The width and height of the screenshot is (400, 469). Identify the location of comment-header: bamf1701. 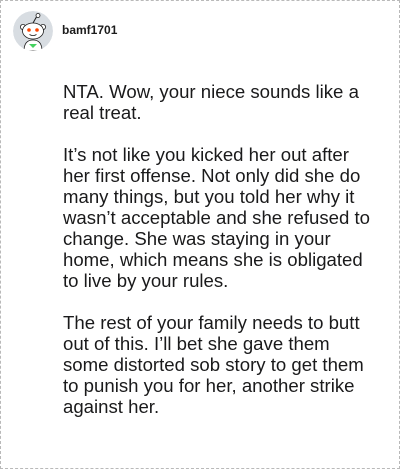
(65, 31).